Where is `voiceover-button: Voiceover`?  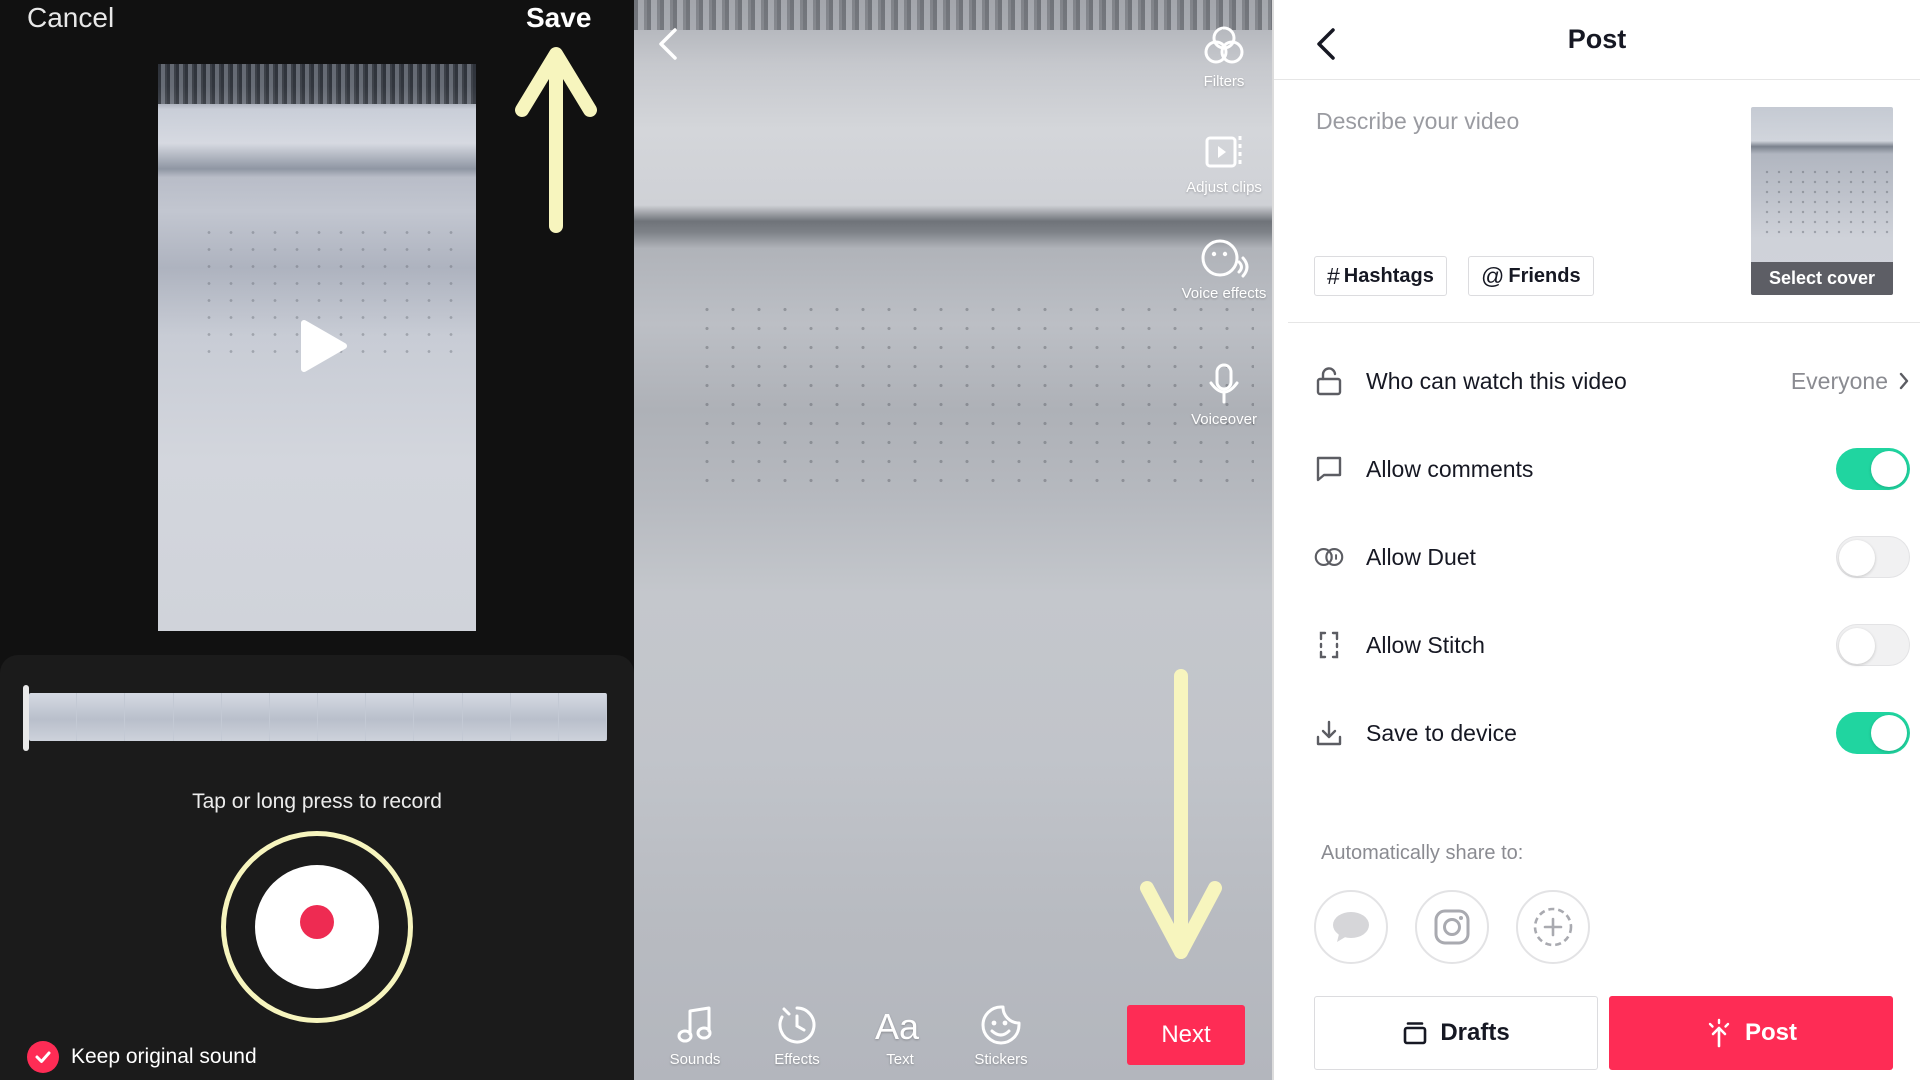 voiceover-button: Voiceover is located at coordinates (1220, 396).